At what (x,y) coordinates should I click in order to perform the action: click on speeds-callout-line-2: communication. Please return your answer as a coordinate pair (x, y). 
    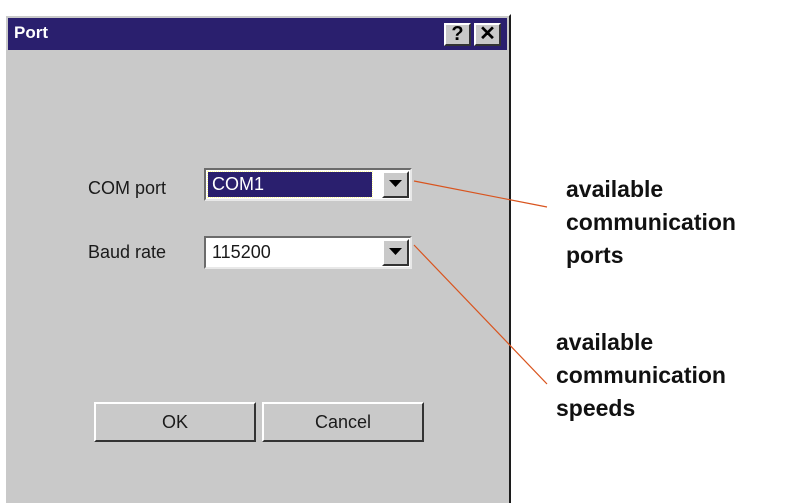
    Looking at the image, I should click on (641, 375).